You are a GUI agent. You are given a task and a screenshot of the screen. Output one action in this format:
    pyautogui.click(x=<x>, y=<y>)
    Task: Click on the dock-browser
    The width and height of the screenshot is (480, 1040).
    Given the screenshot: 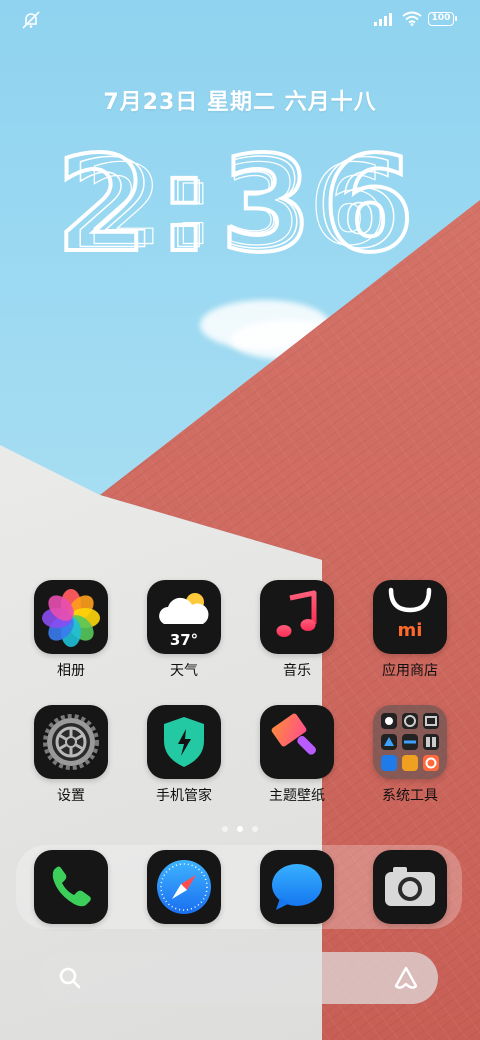 What is the action you would take?
    pyautogui.click(x=184, y=887)
    